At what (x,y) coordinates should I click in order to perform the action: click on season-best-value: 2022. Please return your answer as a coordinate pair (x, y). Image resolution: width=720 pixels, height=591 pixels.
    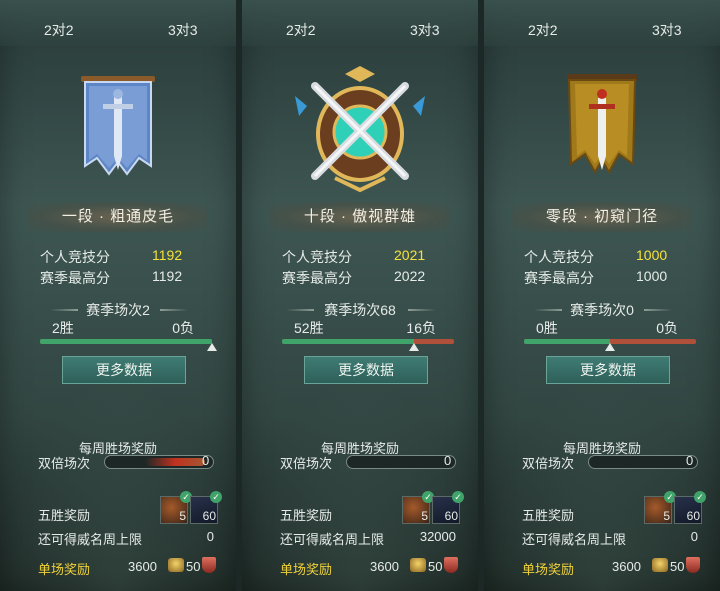
    Looking at the image, I should click on (410, 276).